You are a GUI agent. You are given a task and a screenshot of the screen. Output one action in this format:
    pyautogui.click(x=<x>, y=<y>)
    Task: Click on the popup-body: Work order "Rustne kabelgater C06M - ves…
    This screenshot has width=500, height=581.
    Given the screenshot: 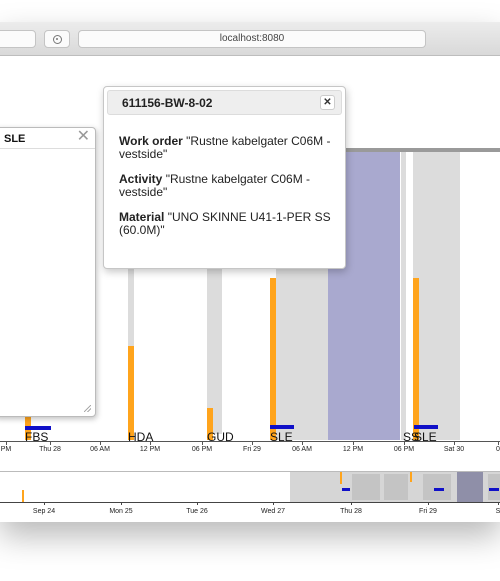 What is the action you would take?
    pyautogui.click(x=226, y=192)
    